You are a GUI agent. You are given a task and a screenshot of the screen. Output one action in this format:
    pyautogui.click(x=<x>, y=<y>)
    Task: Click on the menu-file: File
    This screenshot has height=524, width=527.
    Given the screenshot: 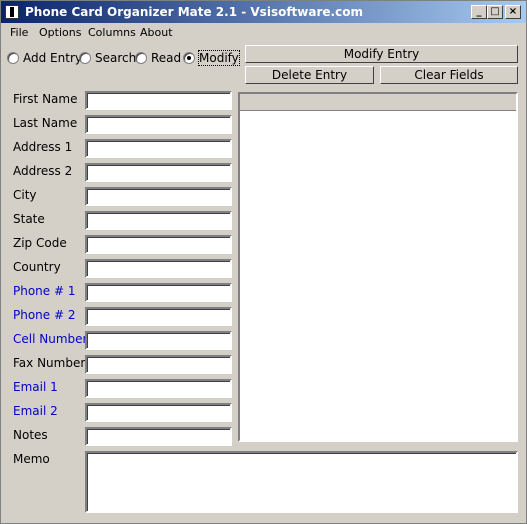 What is the action you would take?
    pyautogui.click(x=19, y=32)
    